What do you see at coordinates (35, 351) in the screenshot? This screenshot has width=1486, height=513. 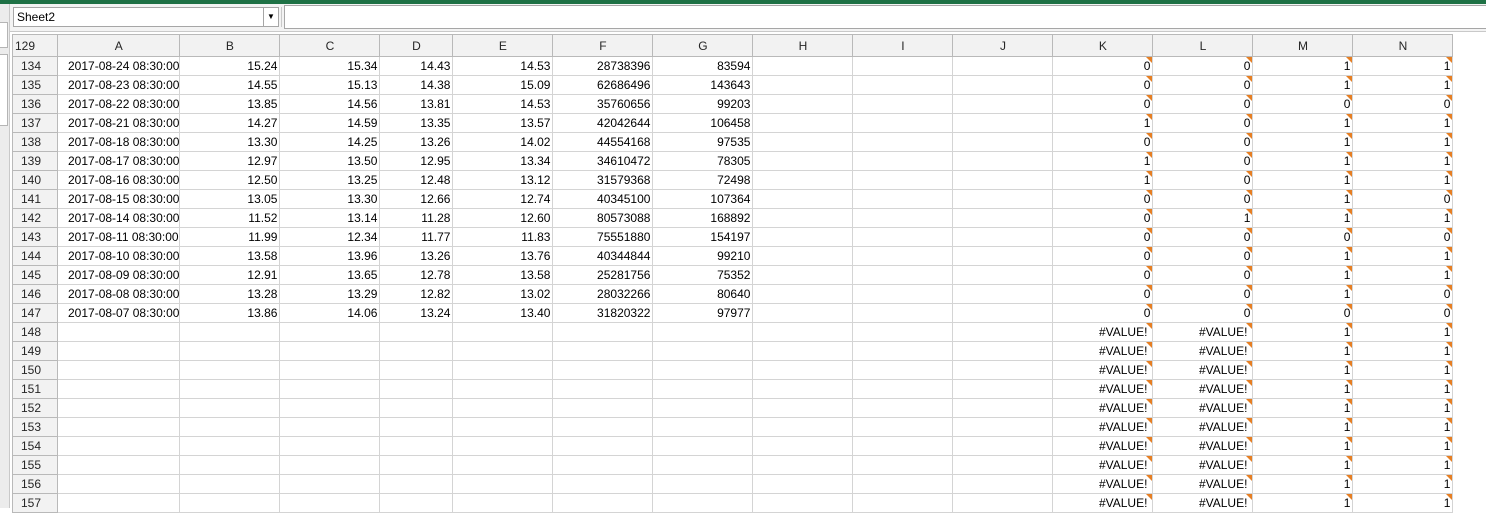 I see `row-header: 149` at bounding box center [35, 351].